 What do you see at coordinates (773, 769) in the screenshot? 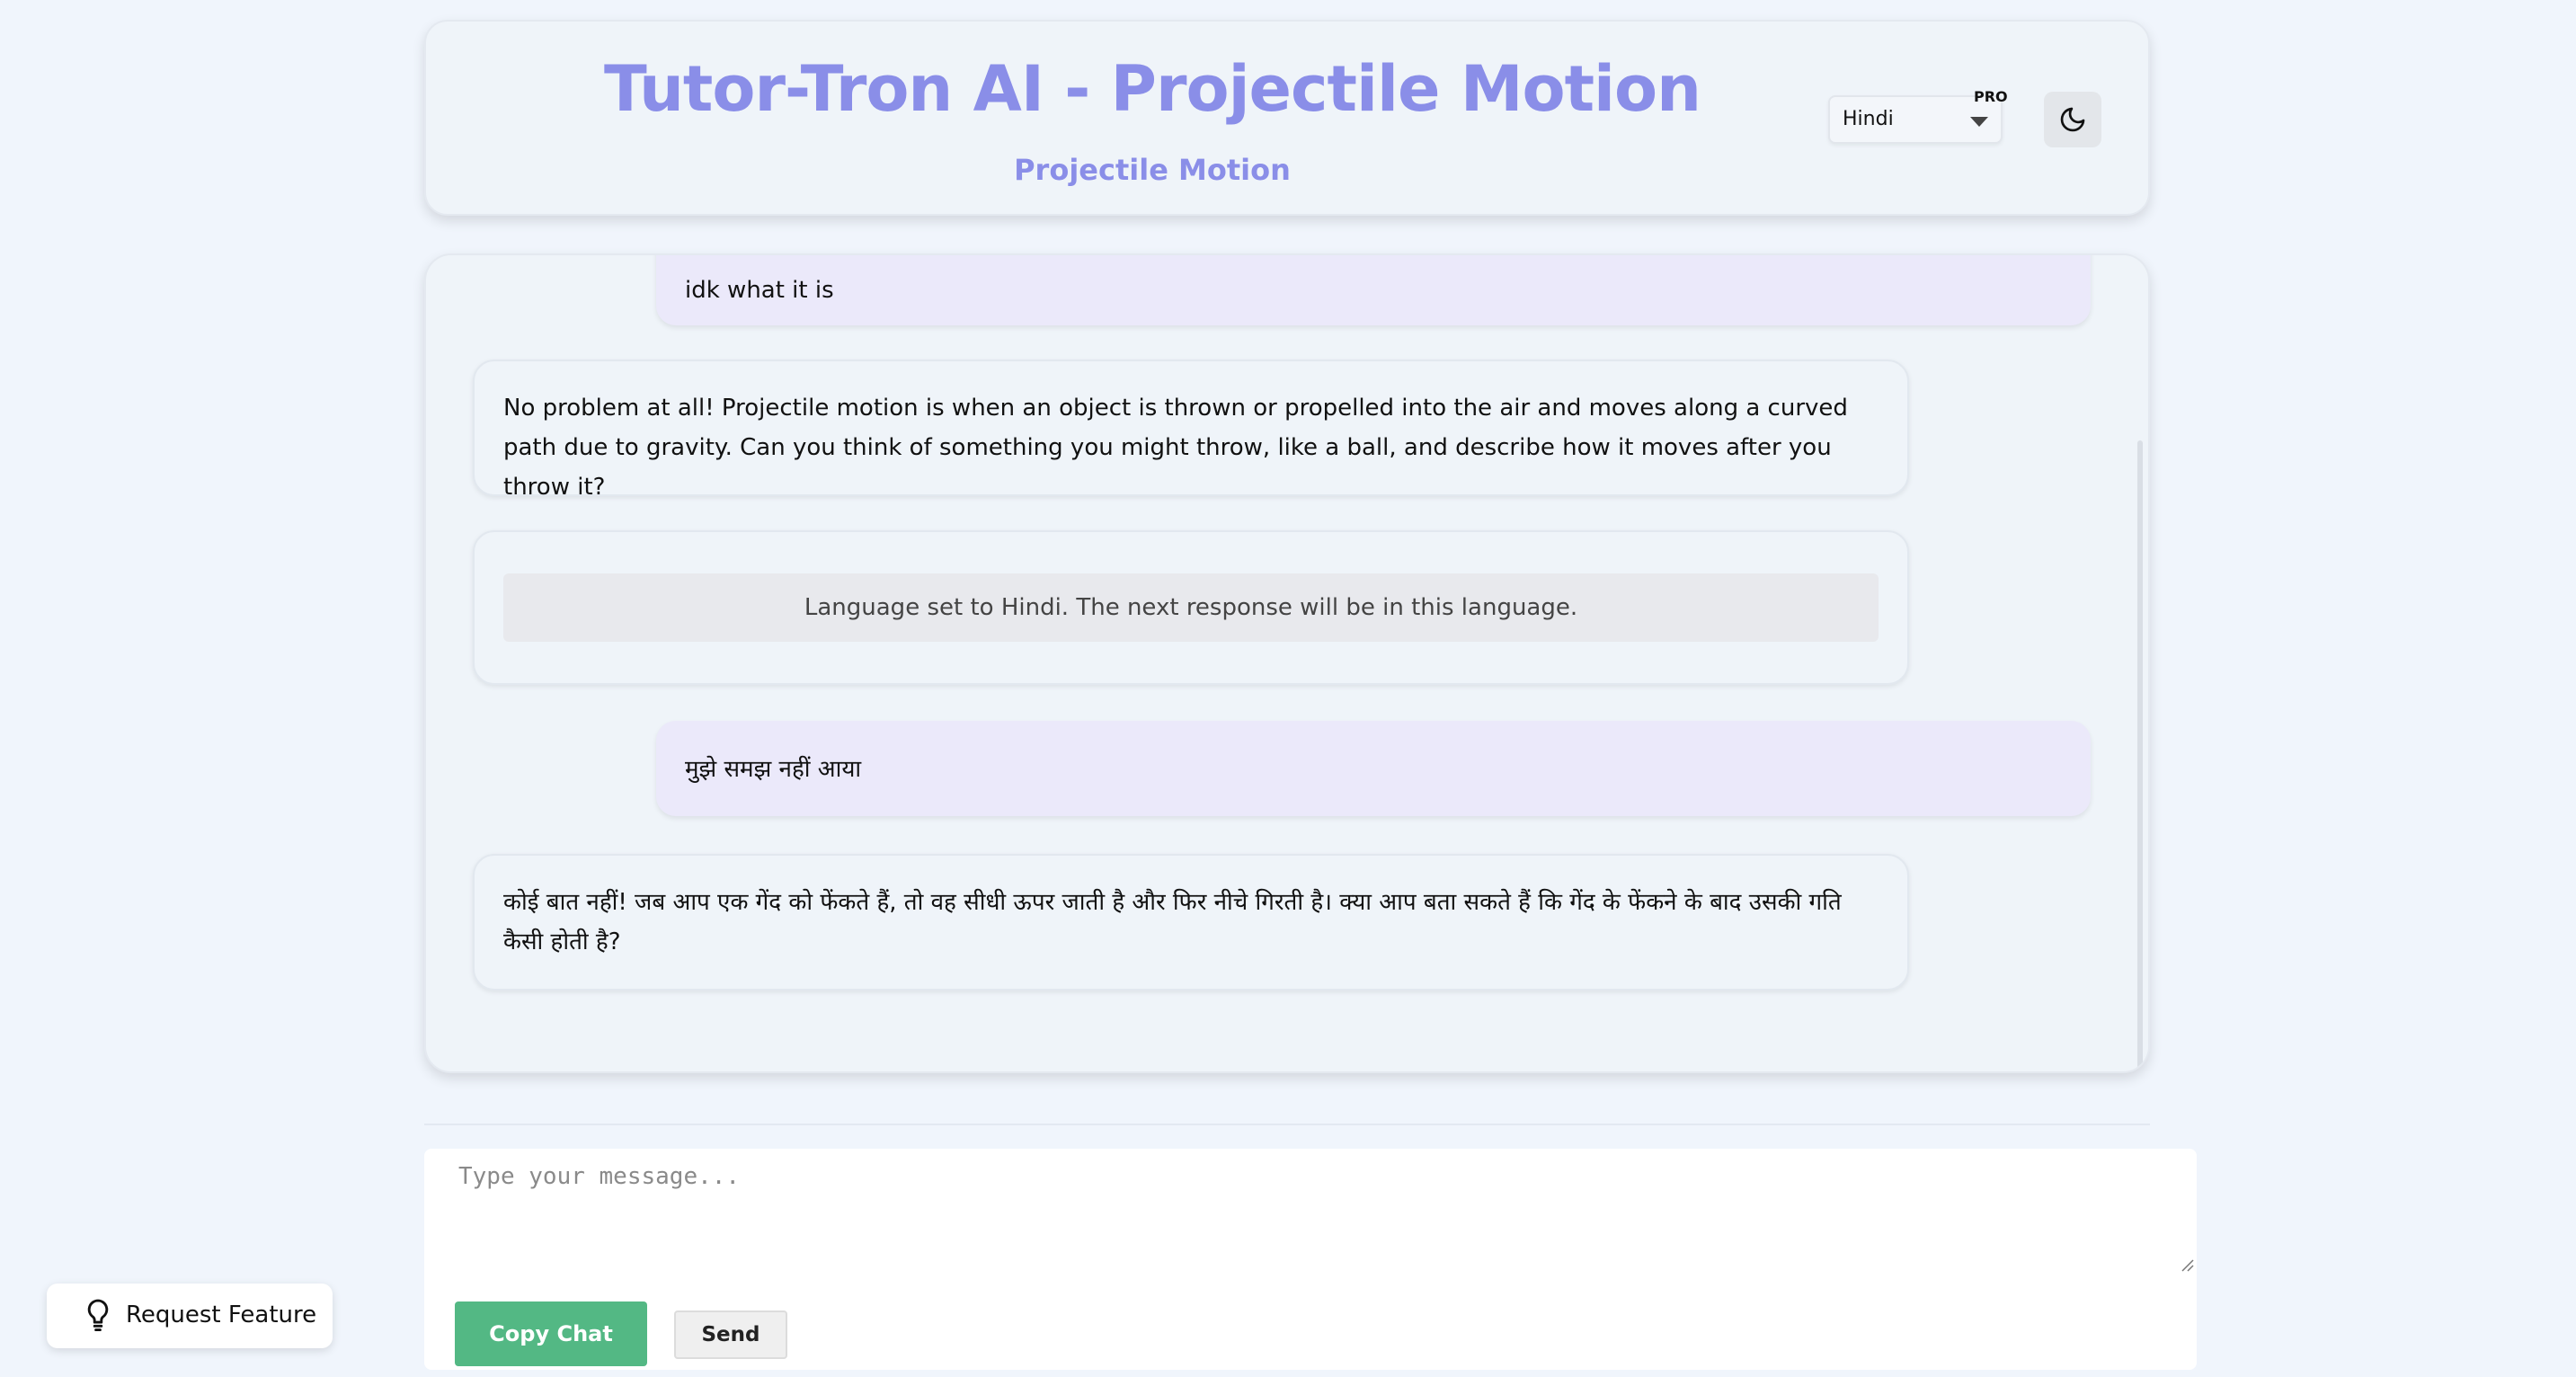
I see `message-text: मुझे समझ नहीं आया` at bounding box center [773, 769].